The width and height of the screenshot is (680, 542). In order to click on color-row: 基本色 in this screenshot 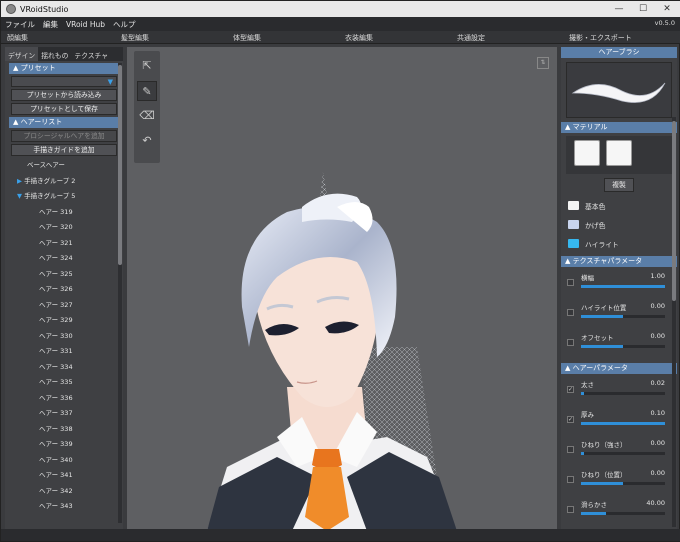, I will do `click(619, 205)`.